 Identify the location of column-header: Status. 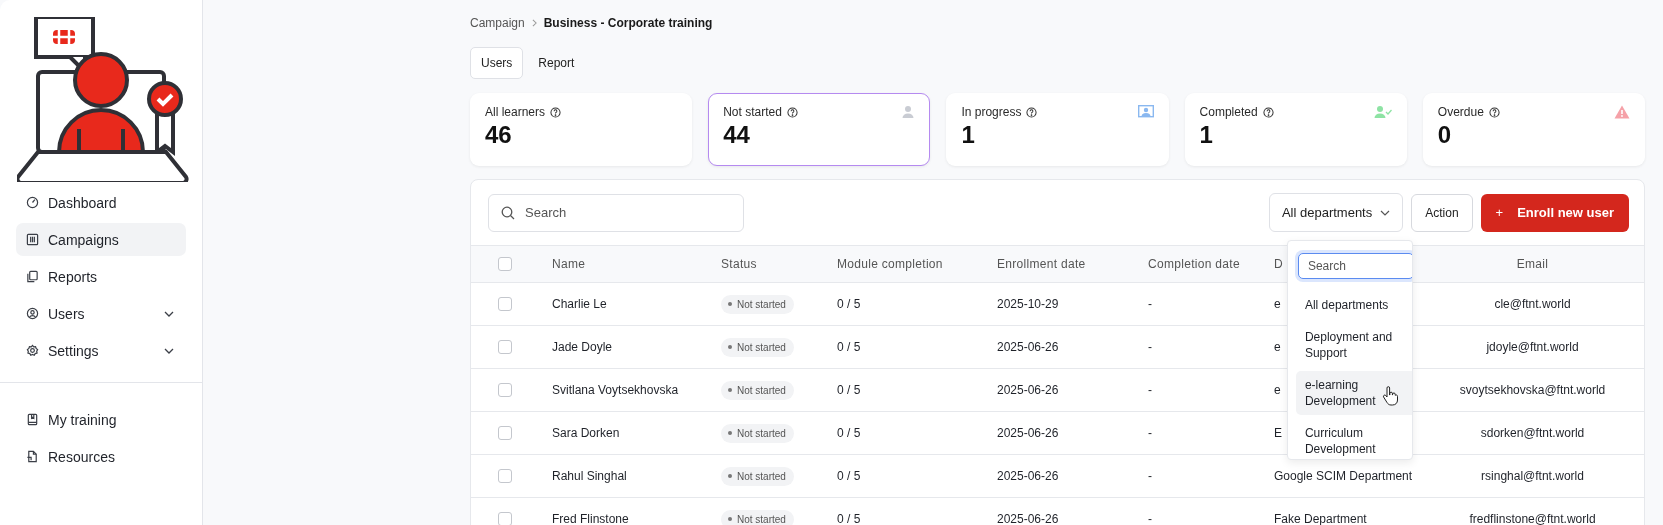
(739, 264).